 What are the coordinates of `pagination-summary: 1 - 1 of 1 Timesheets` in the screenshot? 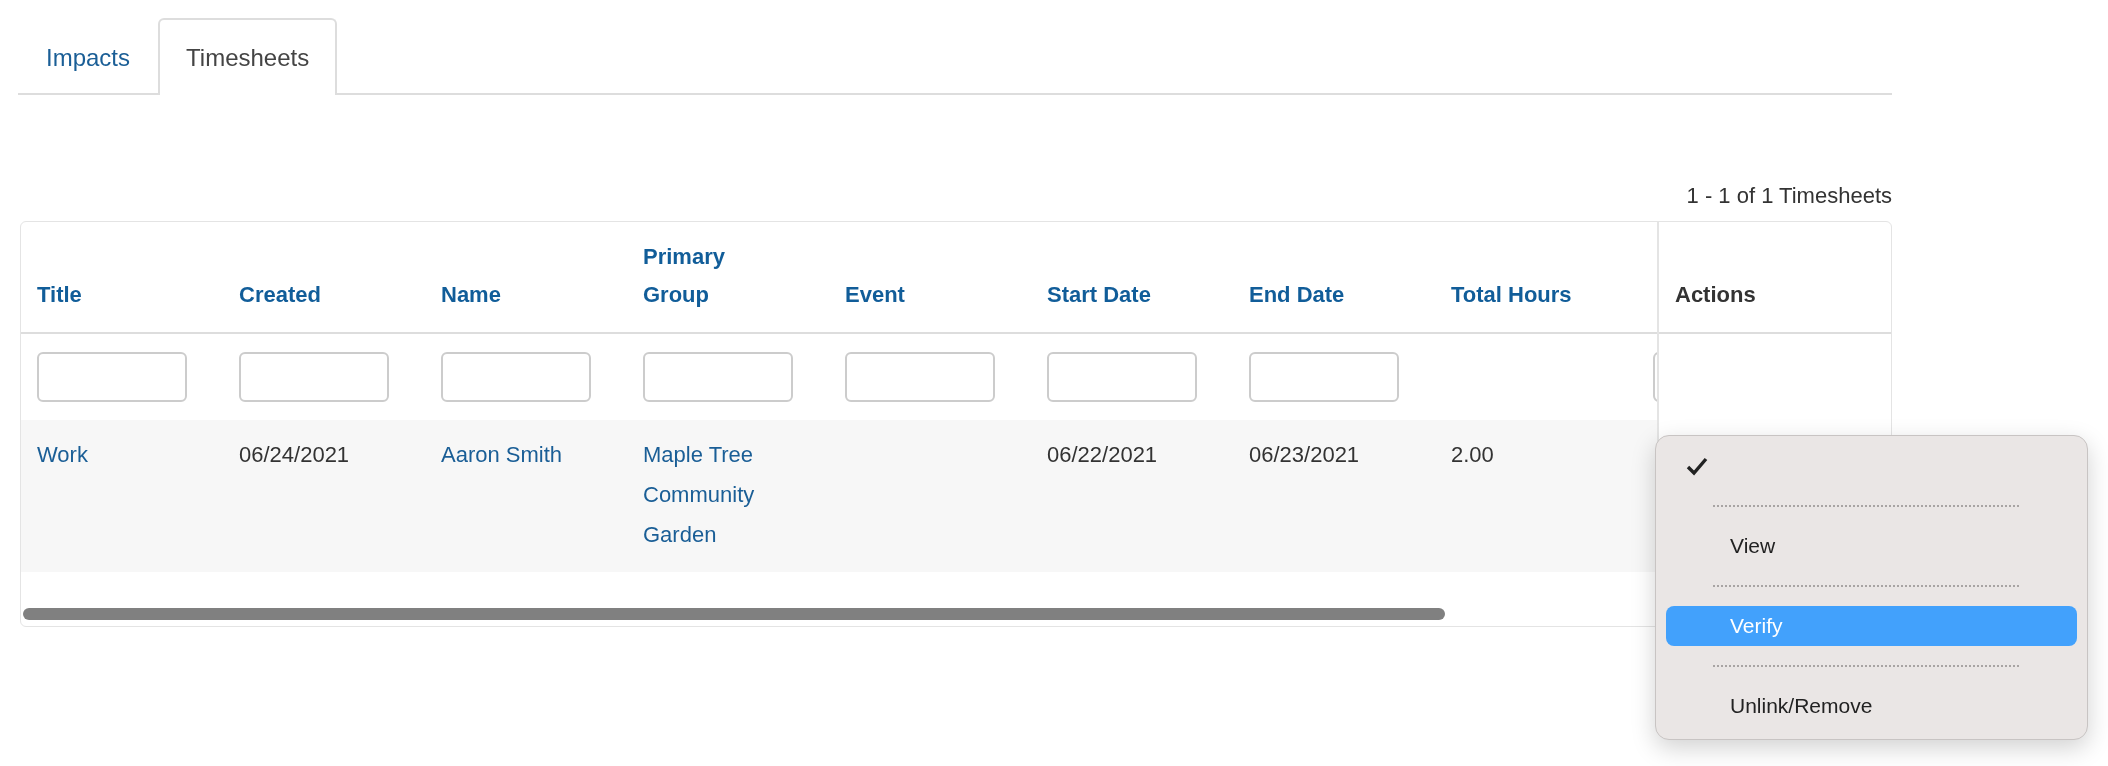 It's located at (1789, 196).